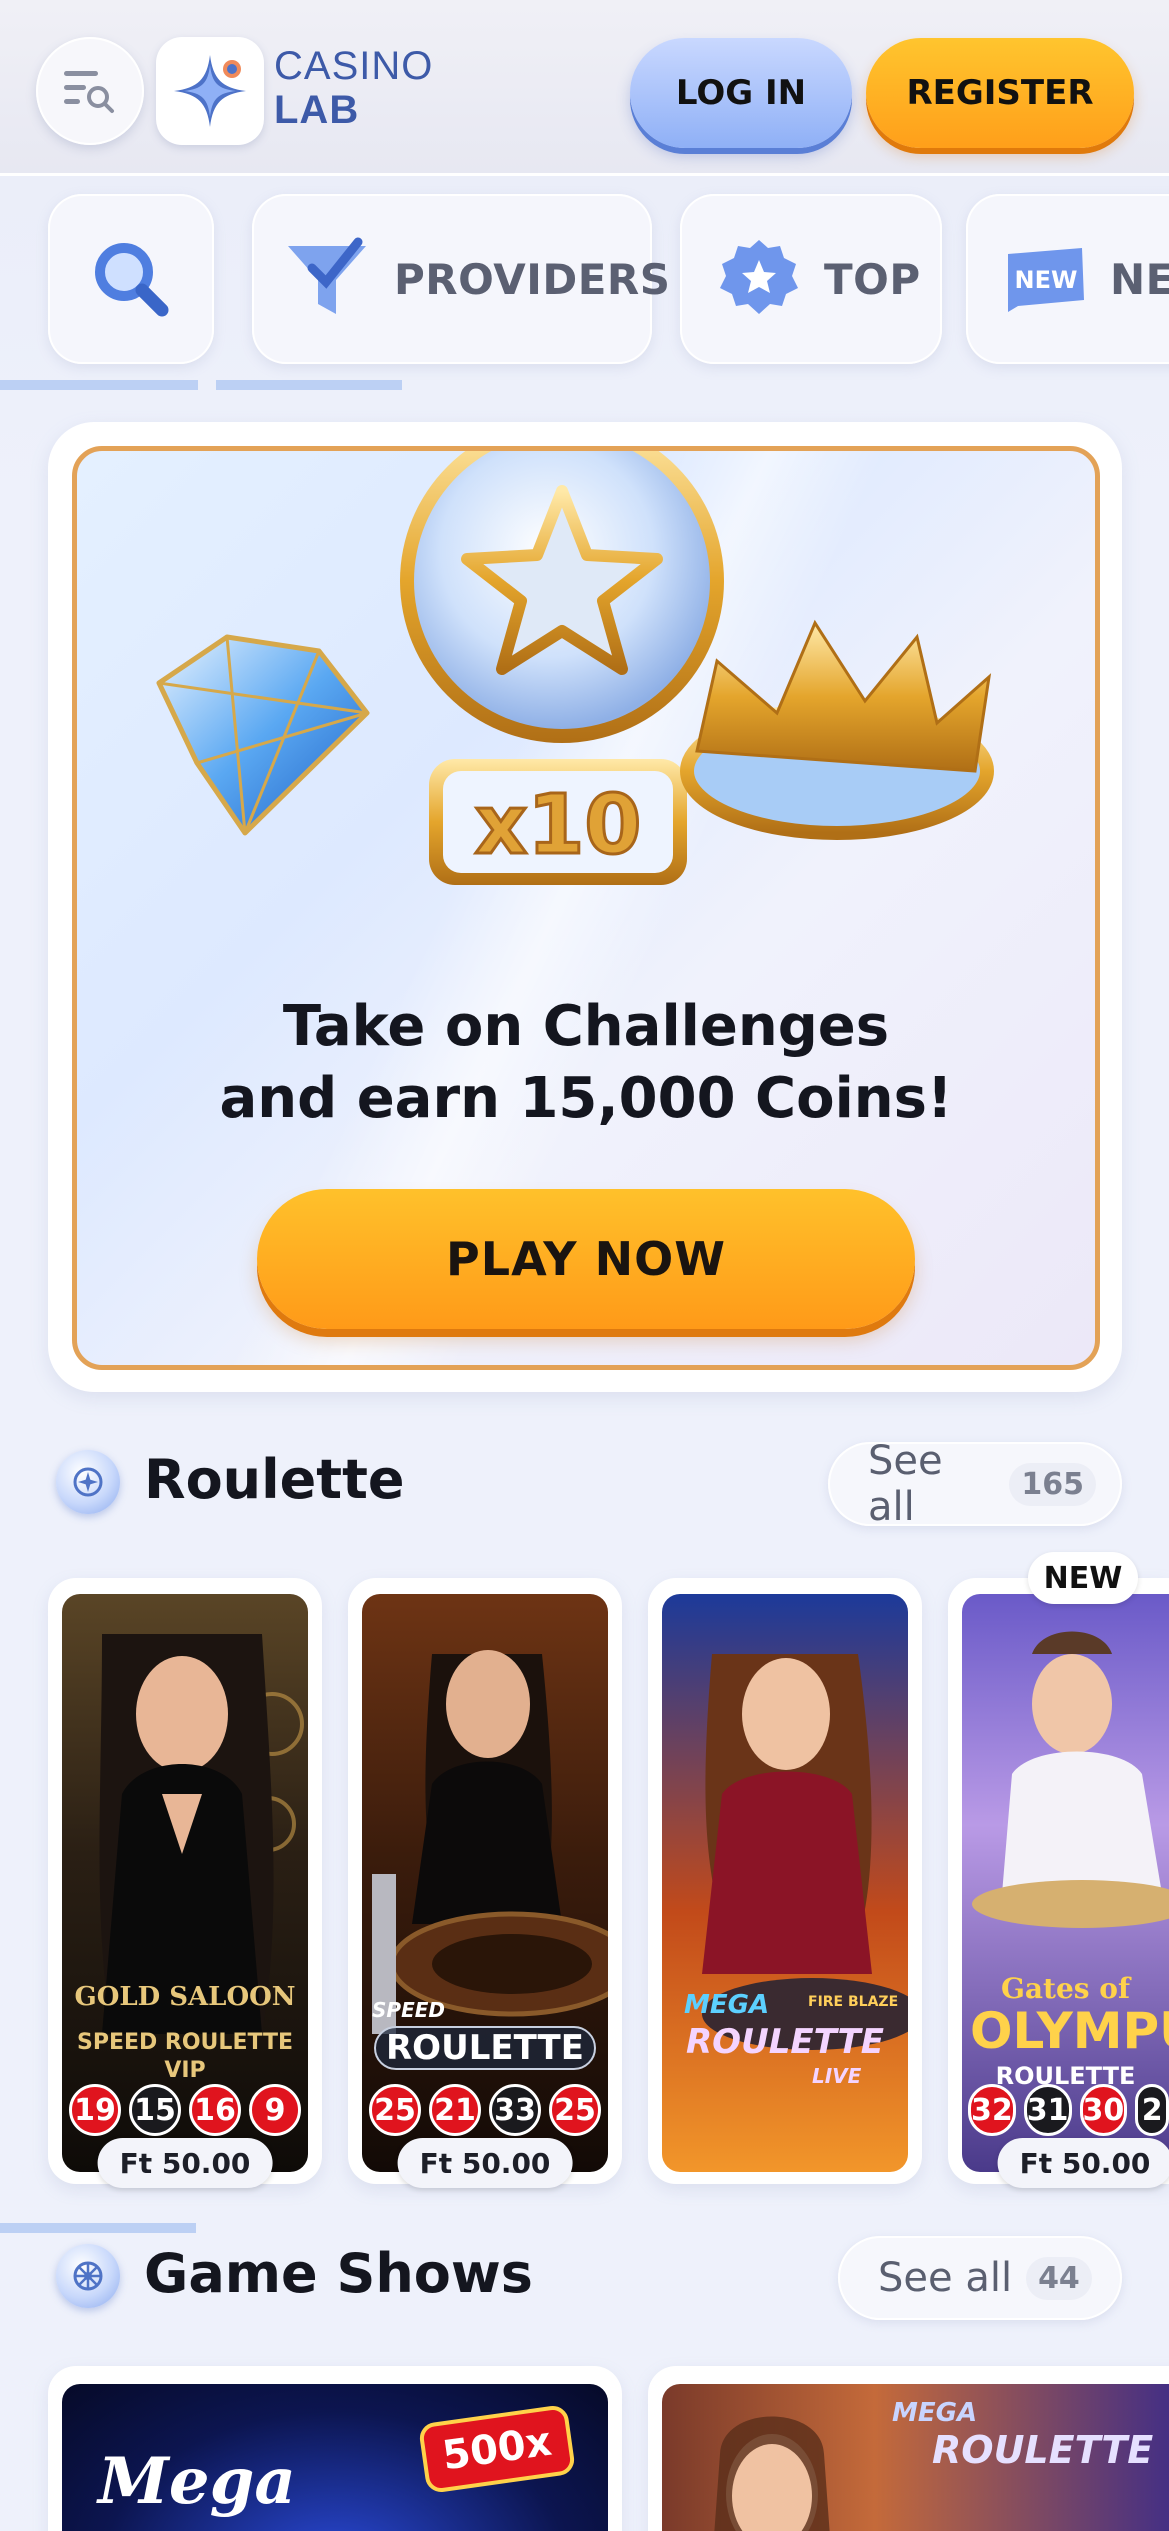 The image size is (1169, 2531). What do you see at coordinates (497, 2449) in the screenshot?
I see `multiplier-badge: 500x` at bounding box center [497, 2449].